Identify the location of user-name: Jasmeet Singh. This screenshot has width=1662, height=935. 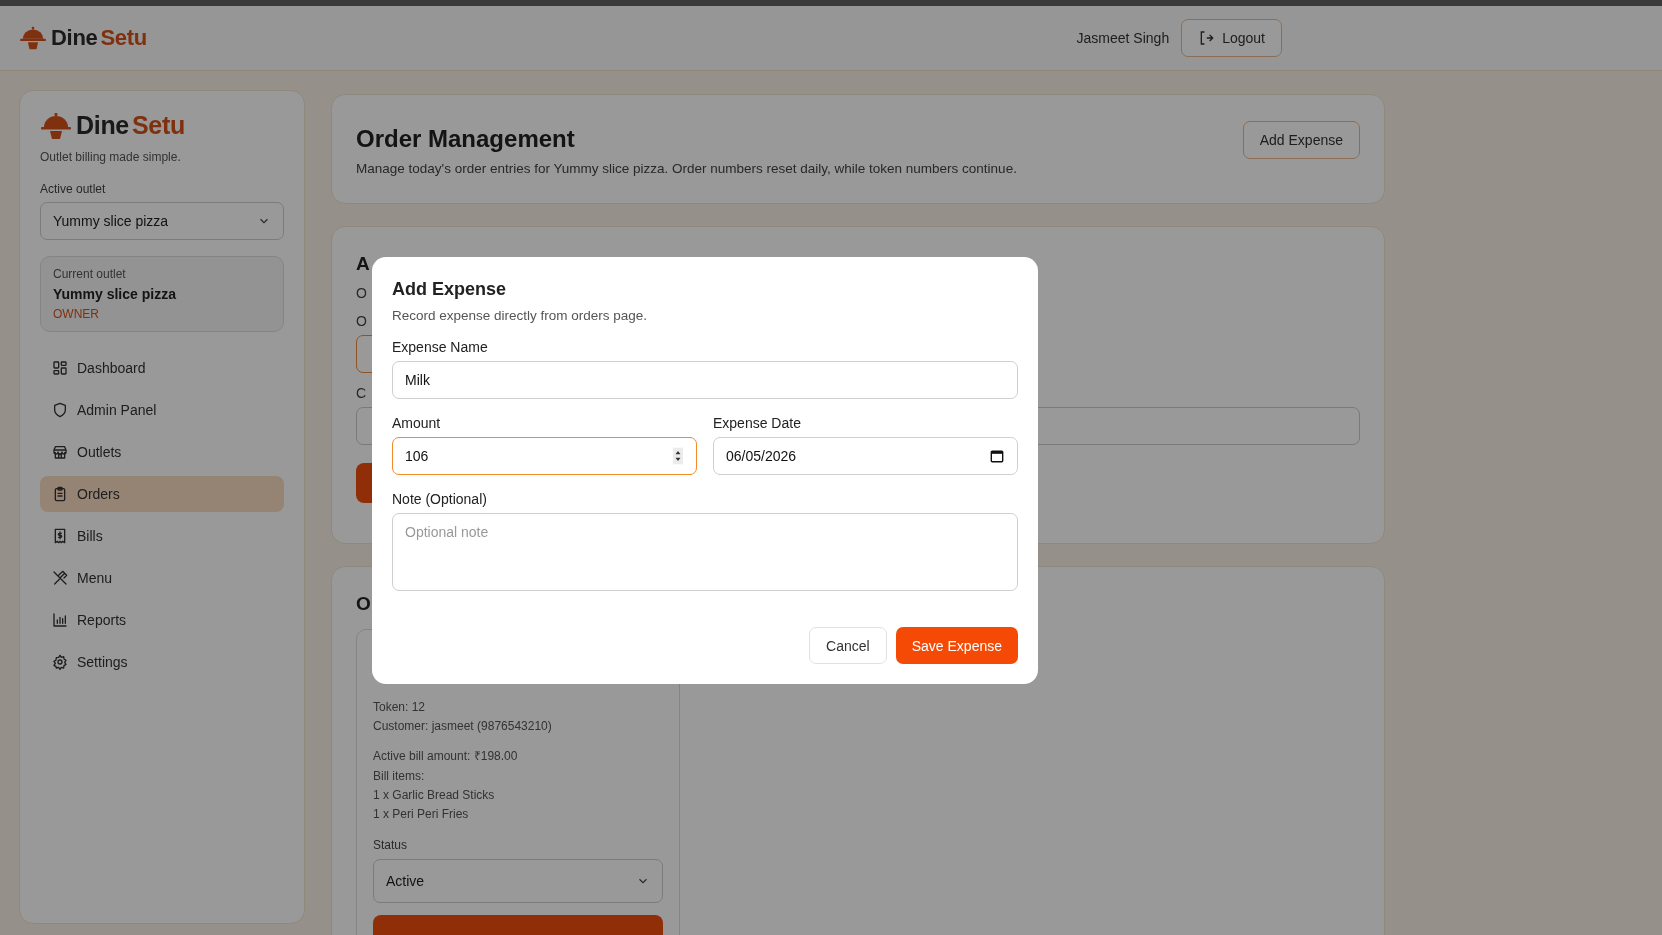
(1123, 38).